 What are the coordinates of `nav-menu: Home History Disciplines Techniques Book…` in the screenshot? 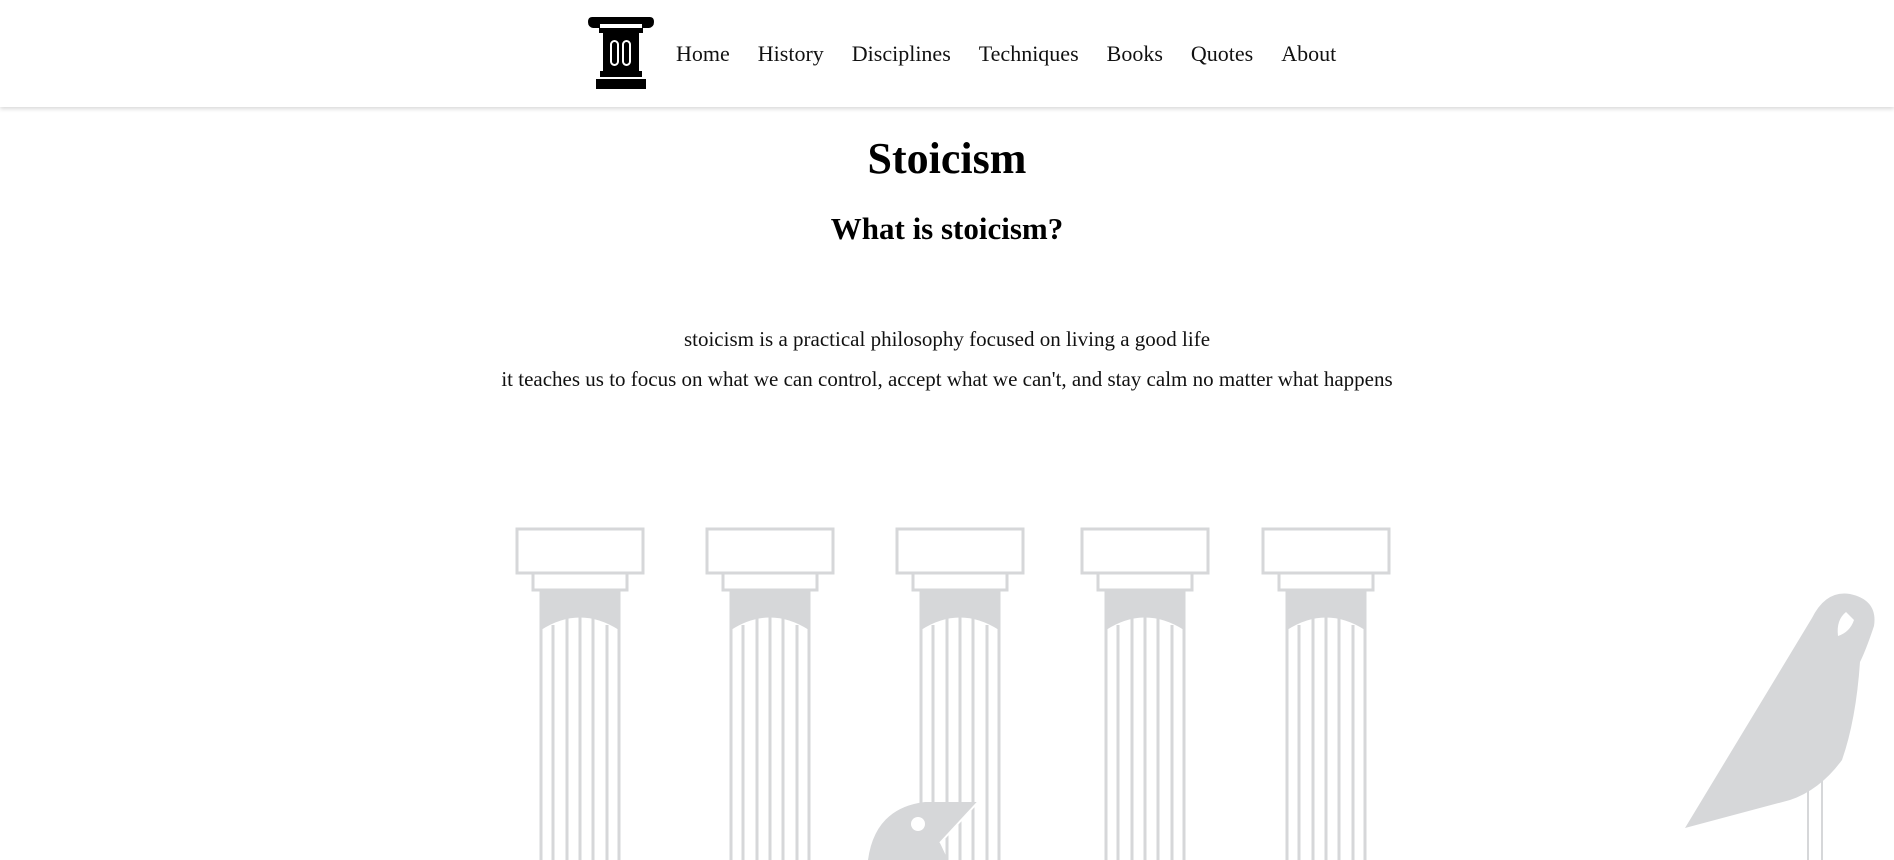 It's located at (1006, 53).